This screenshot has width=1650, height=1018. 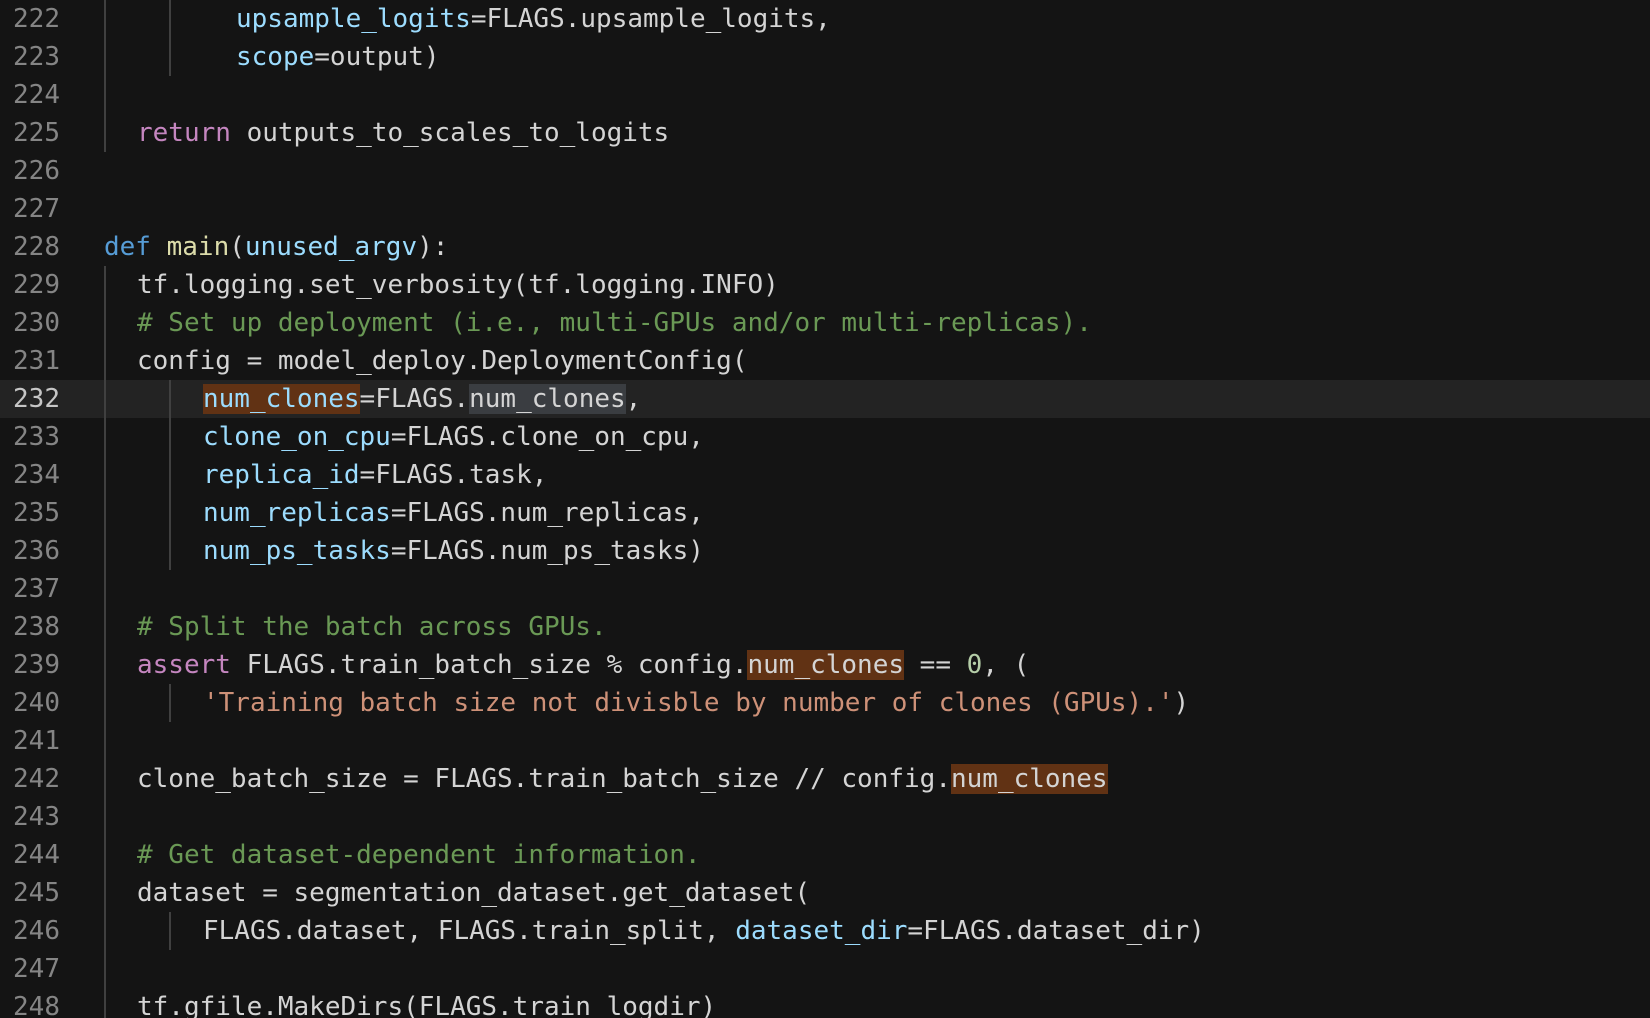 I want to click on line-number: 238, so click(x=36, y=627).